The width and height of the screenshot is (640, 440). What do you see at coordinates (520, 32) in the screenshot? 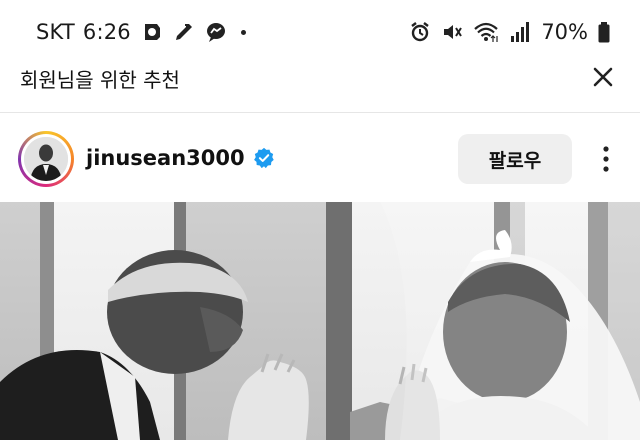
I see `signal-icon` at bounding box center [520, 32].